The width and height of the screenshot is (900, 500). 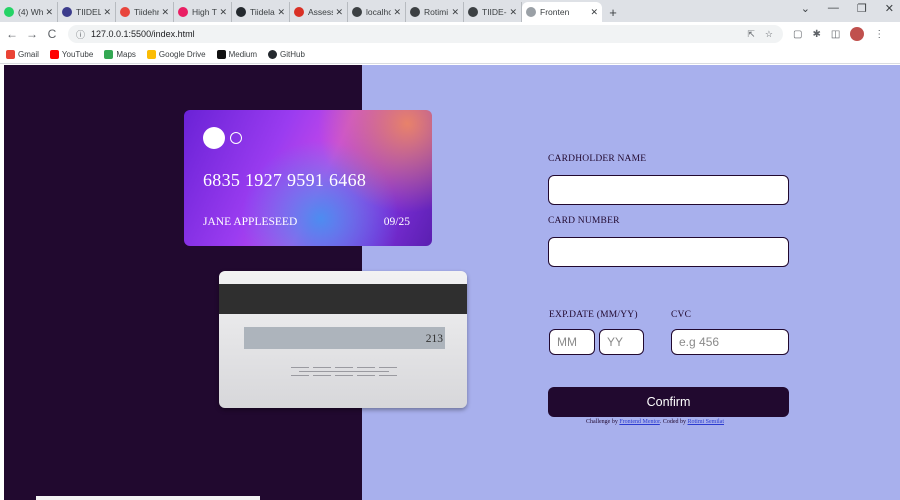 What do you see at coordinates (593, 315) in the screenshot?
I see `exp-date-label: EXP.DATE (MM/YY)` at bounding box center [593, 315].